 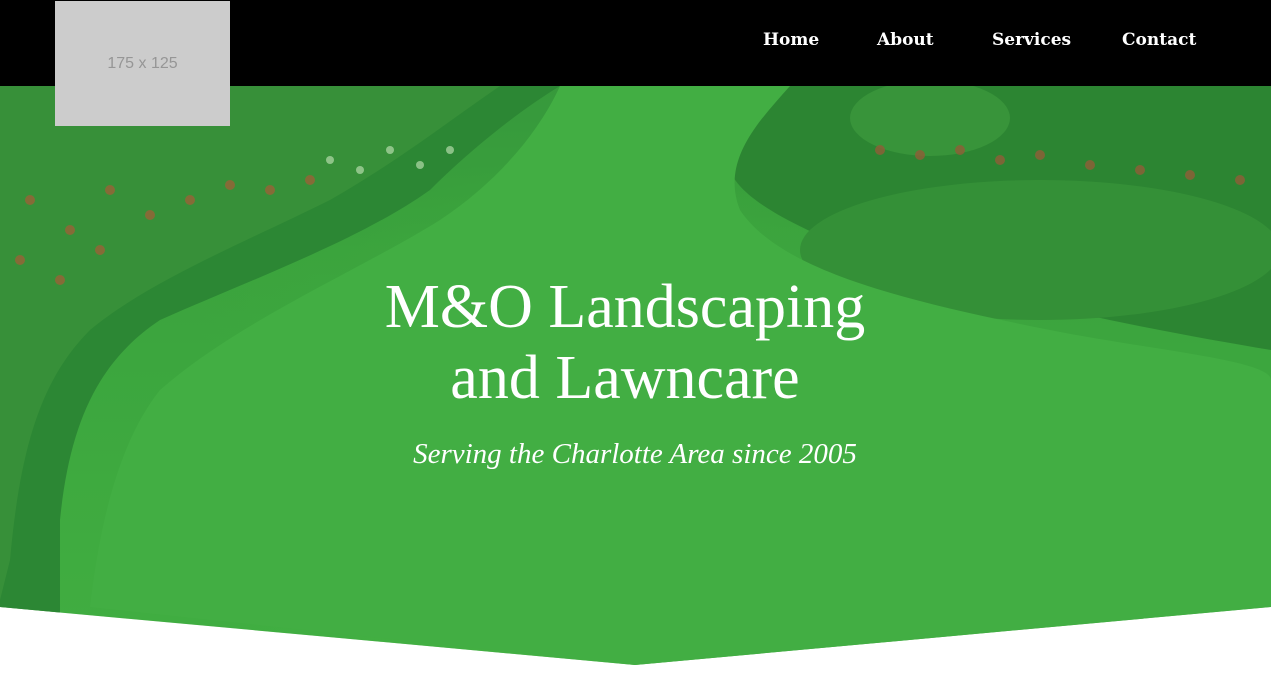 What do you see at coordinates (1159, 40) in the screenshot?
I see `nav-contact-link: Contact` at bounding box center [1159, 40].